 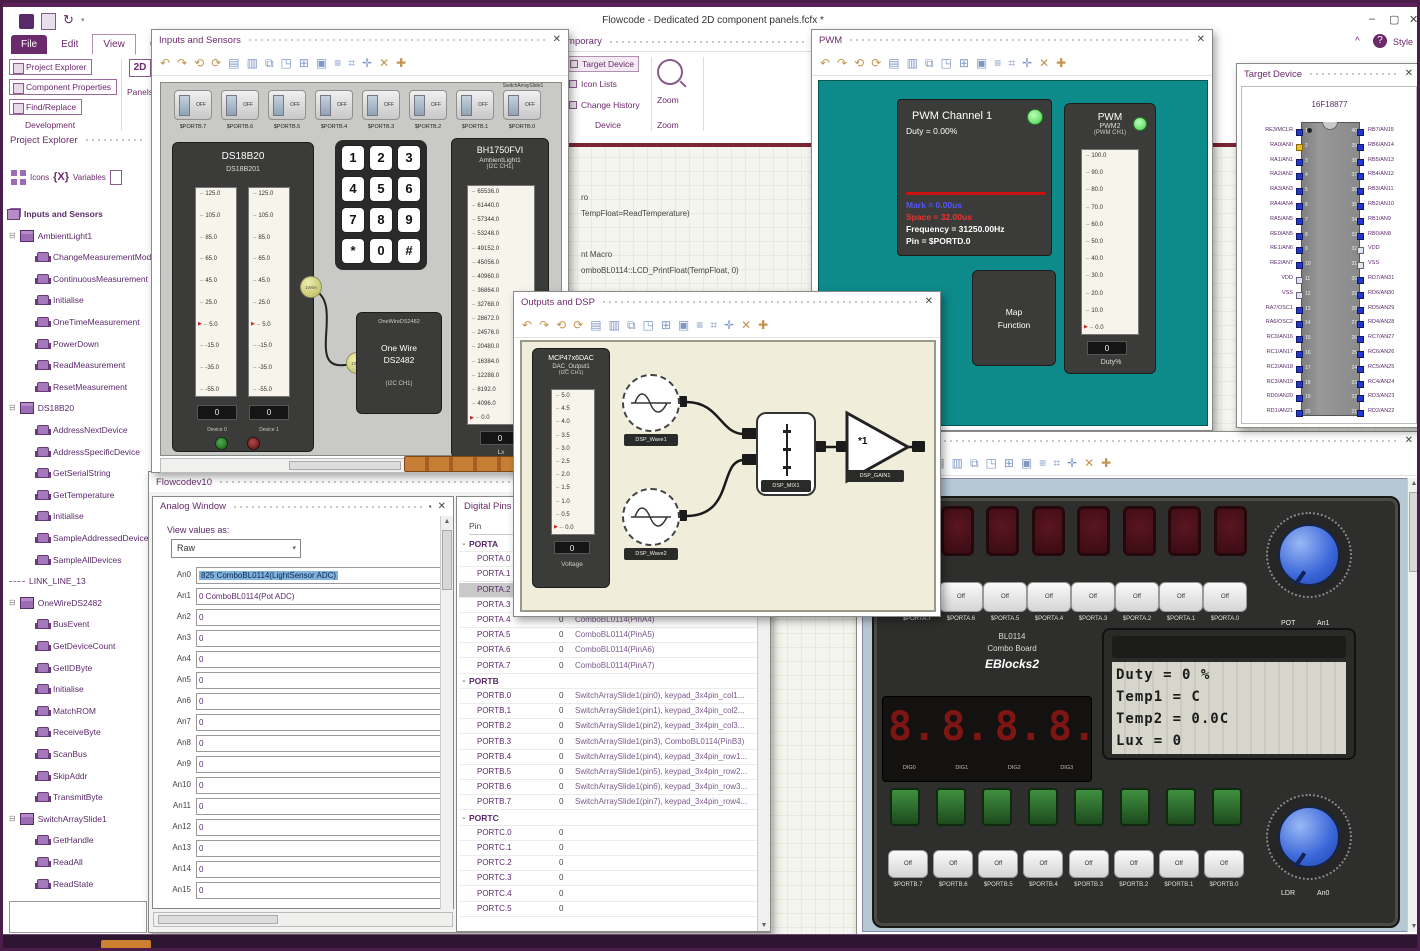 What do you see at coordinates (345, 465) in the screenshot?
I see `scroll-thumb` at bounding box center [345, 465].